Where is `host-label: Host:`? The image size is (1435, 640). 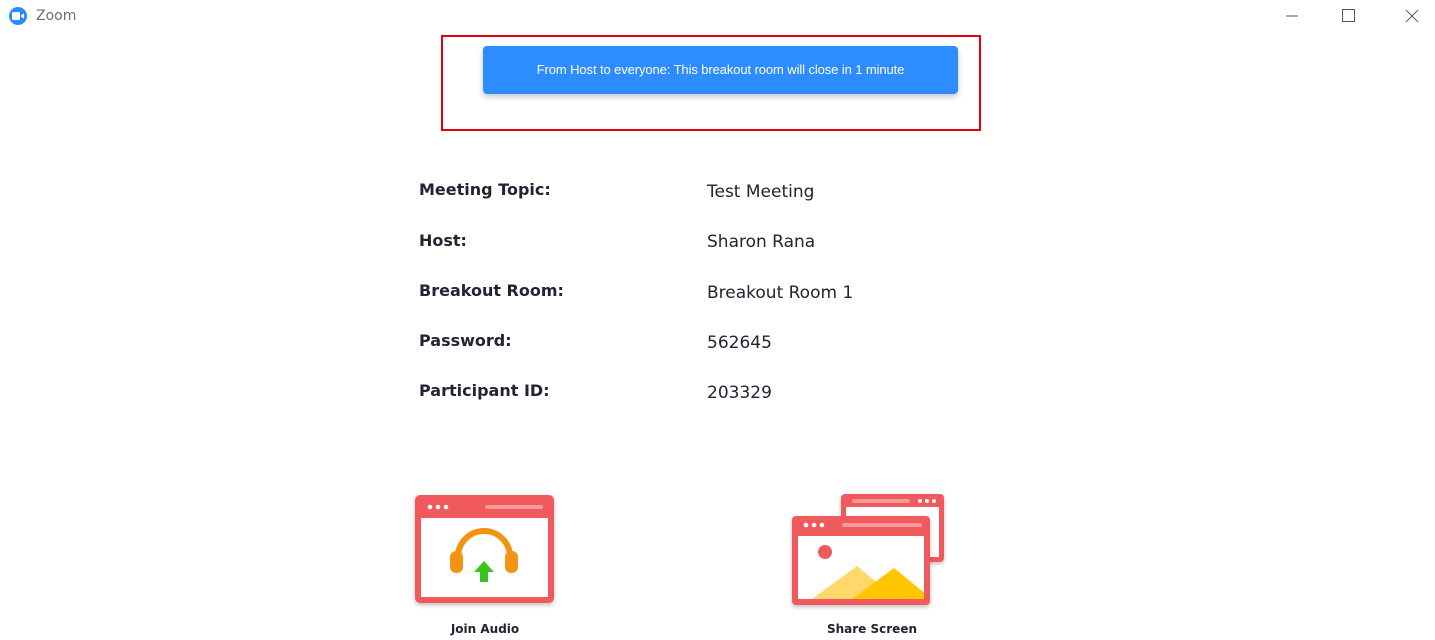 host-label: Host: is located at coordinates (443, 240).